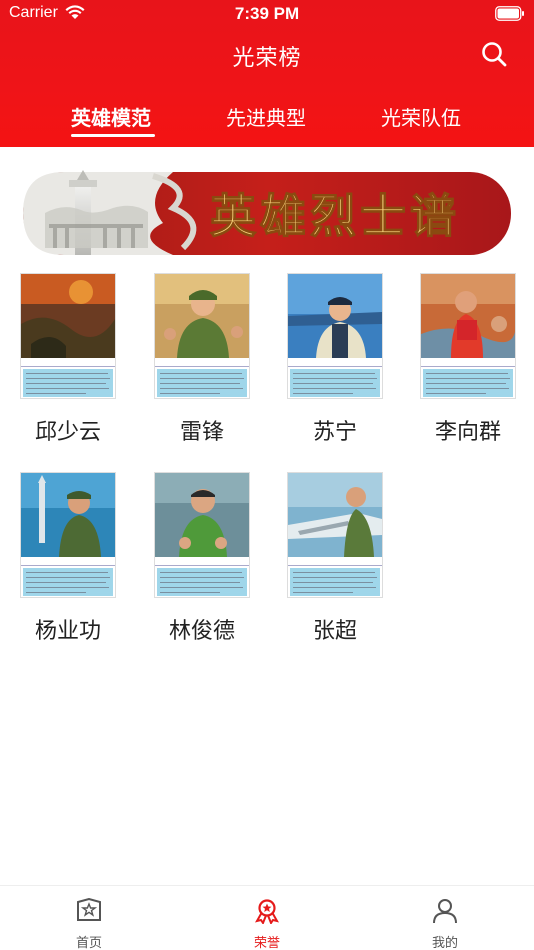 This screenshot has width=534, height=950. I want to click on tabbar-item-honor: 荣誉, so click(267, 924).